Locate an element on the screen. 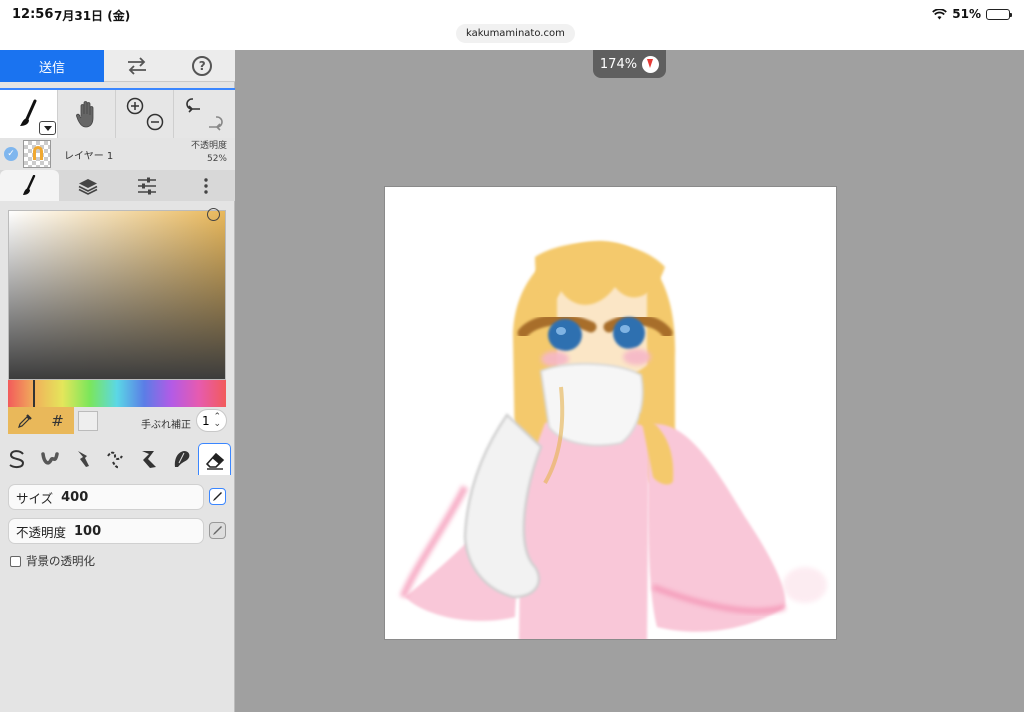  tab-layers is located at coordinates (88, 185).